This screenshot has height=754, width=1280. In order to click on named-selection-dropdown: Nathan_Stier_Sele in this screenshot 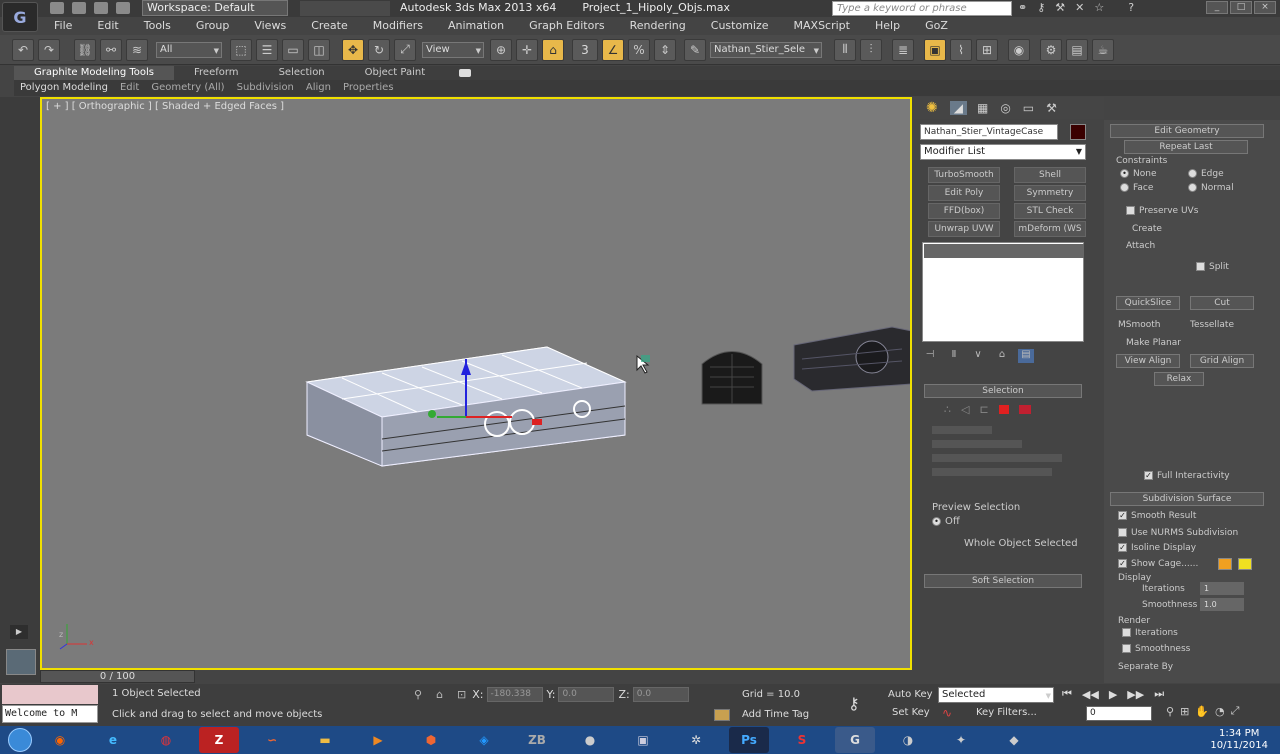, I will do `click(766, 49)`.